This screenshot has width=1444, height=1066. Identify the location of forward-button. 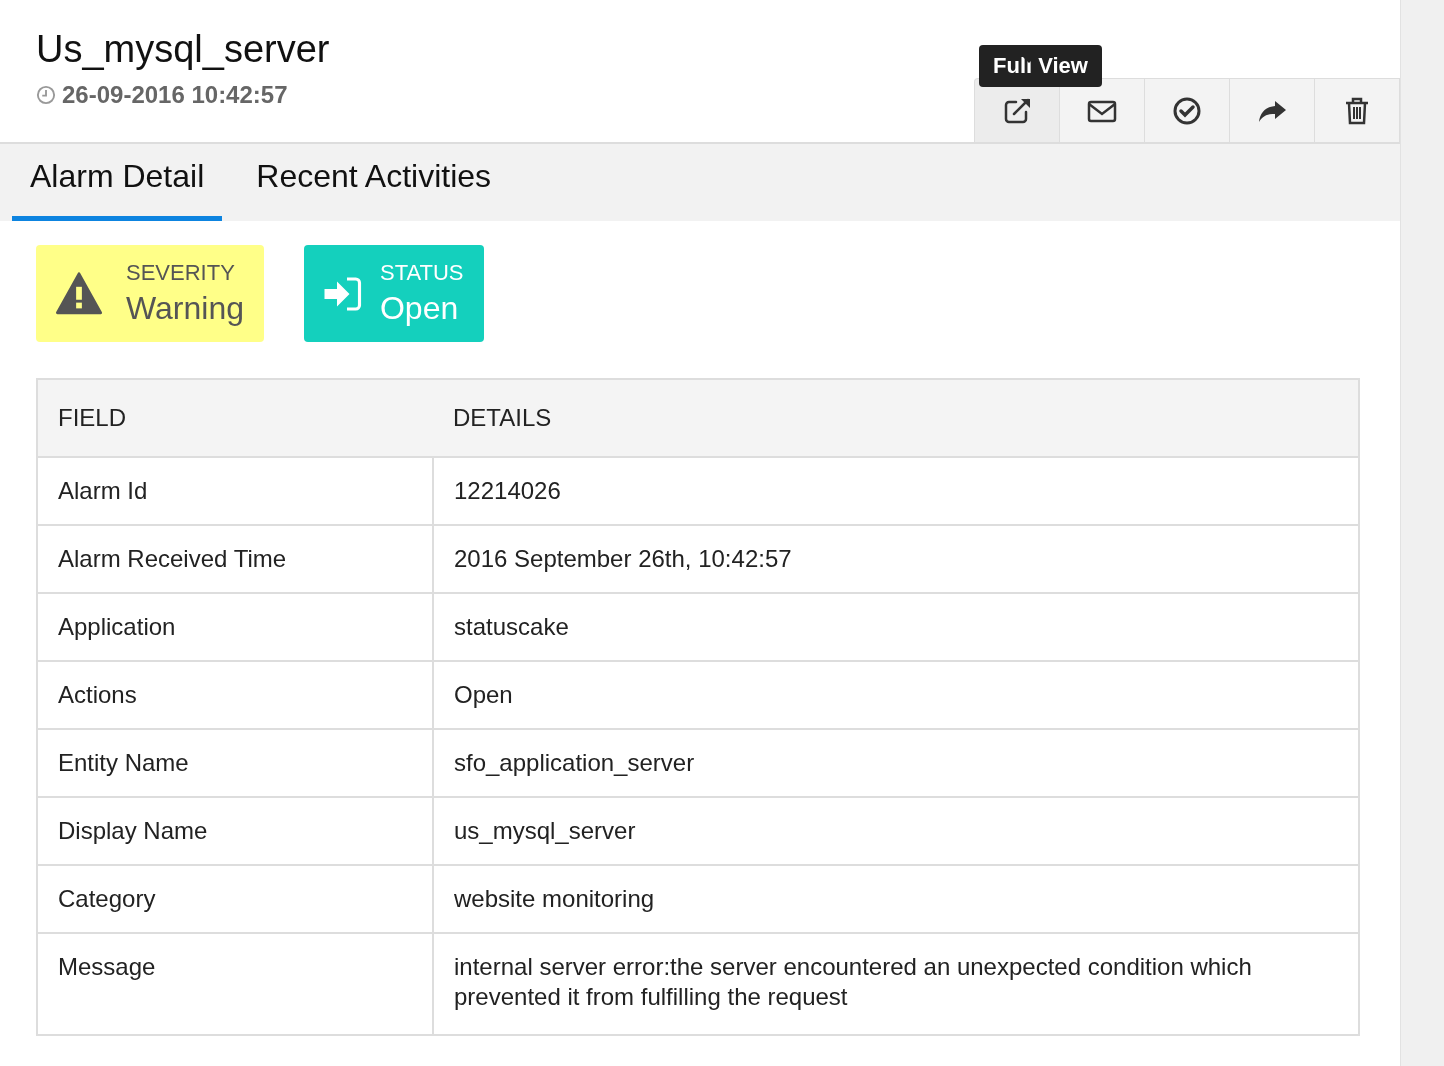
(1272, 110).